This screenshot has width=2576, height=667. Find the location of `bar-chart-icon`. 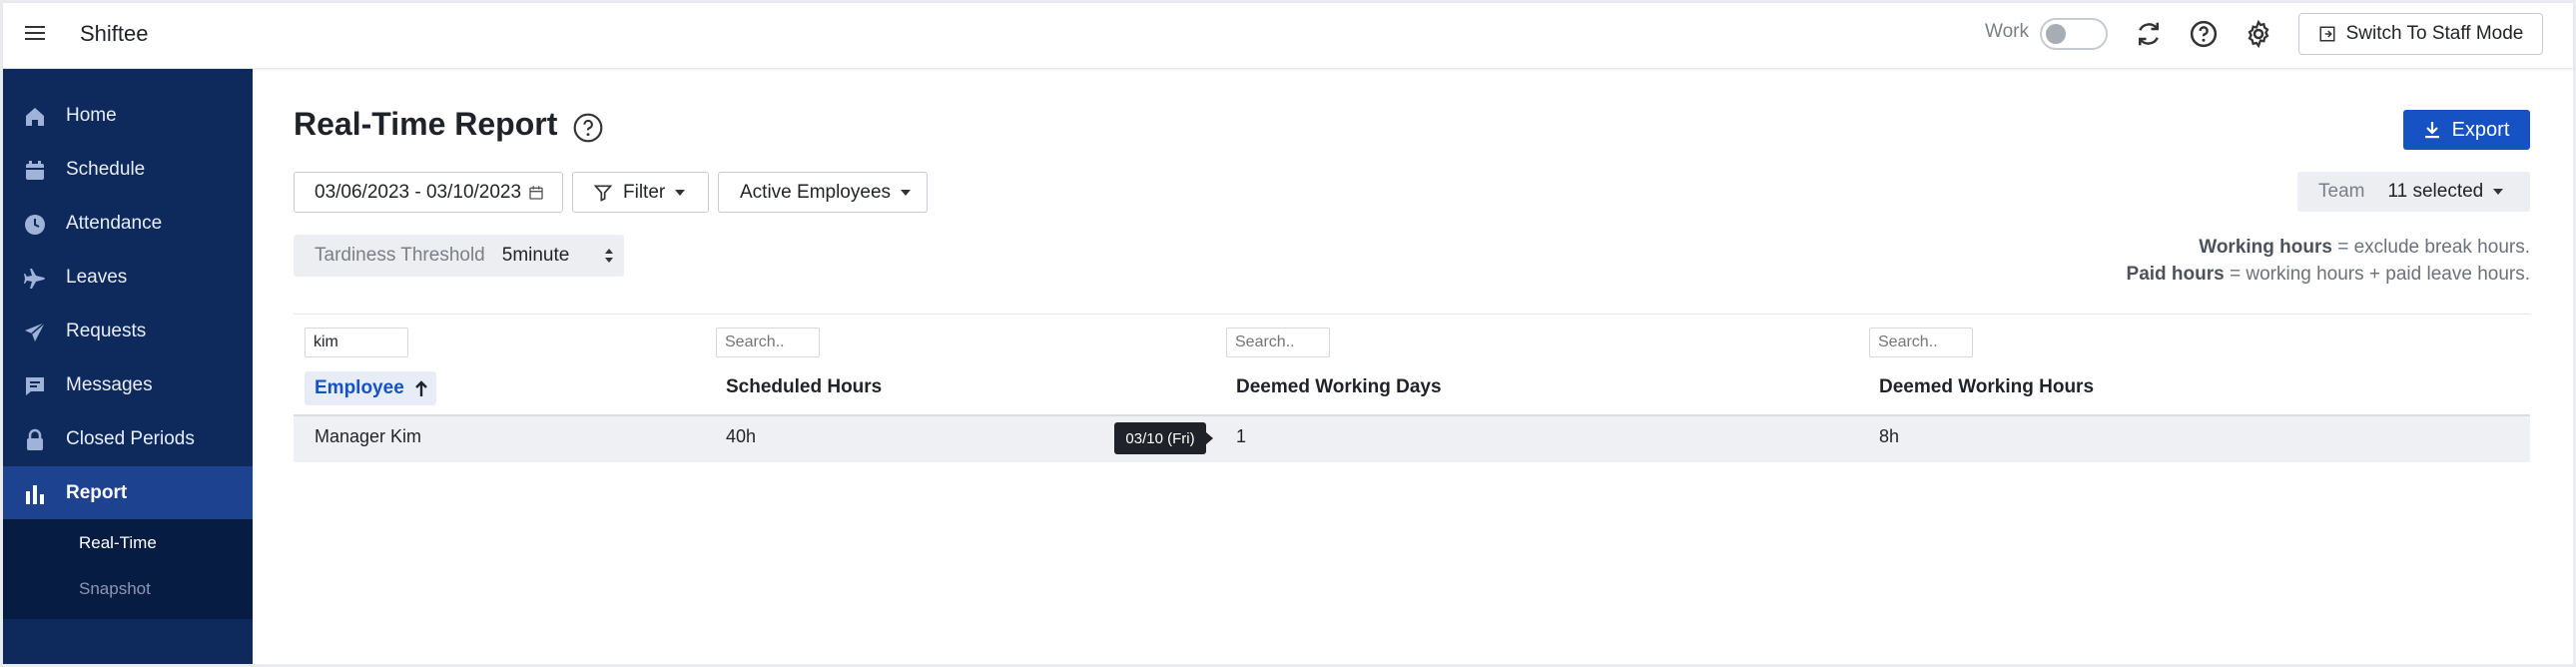

bar-chart-icon is located at coordinates (35, 494).